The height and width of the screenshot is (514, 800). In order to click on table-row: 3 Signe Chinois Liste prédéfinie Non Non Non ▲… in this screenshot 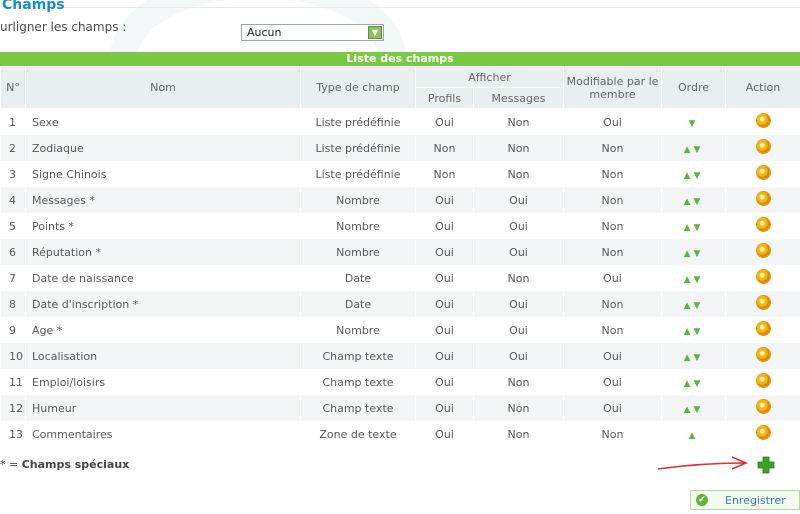, I will do `click(400, 174)`.